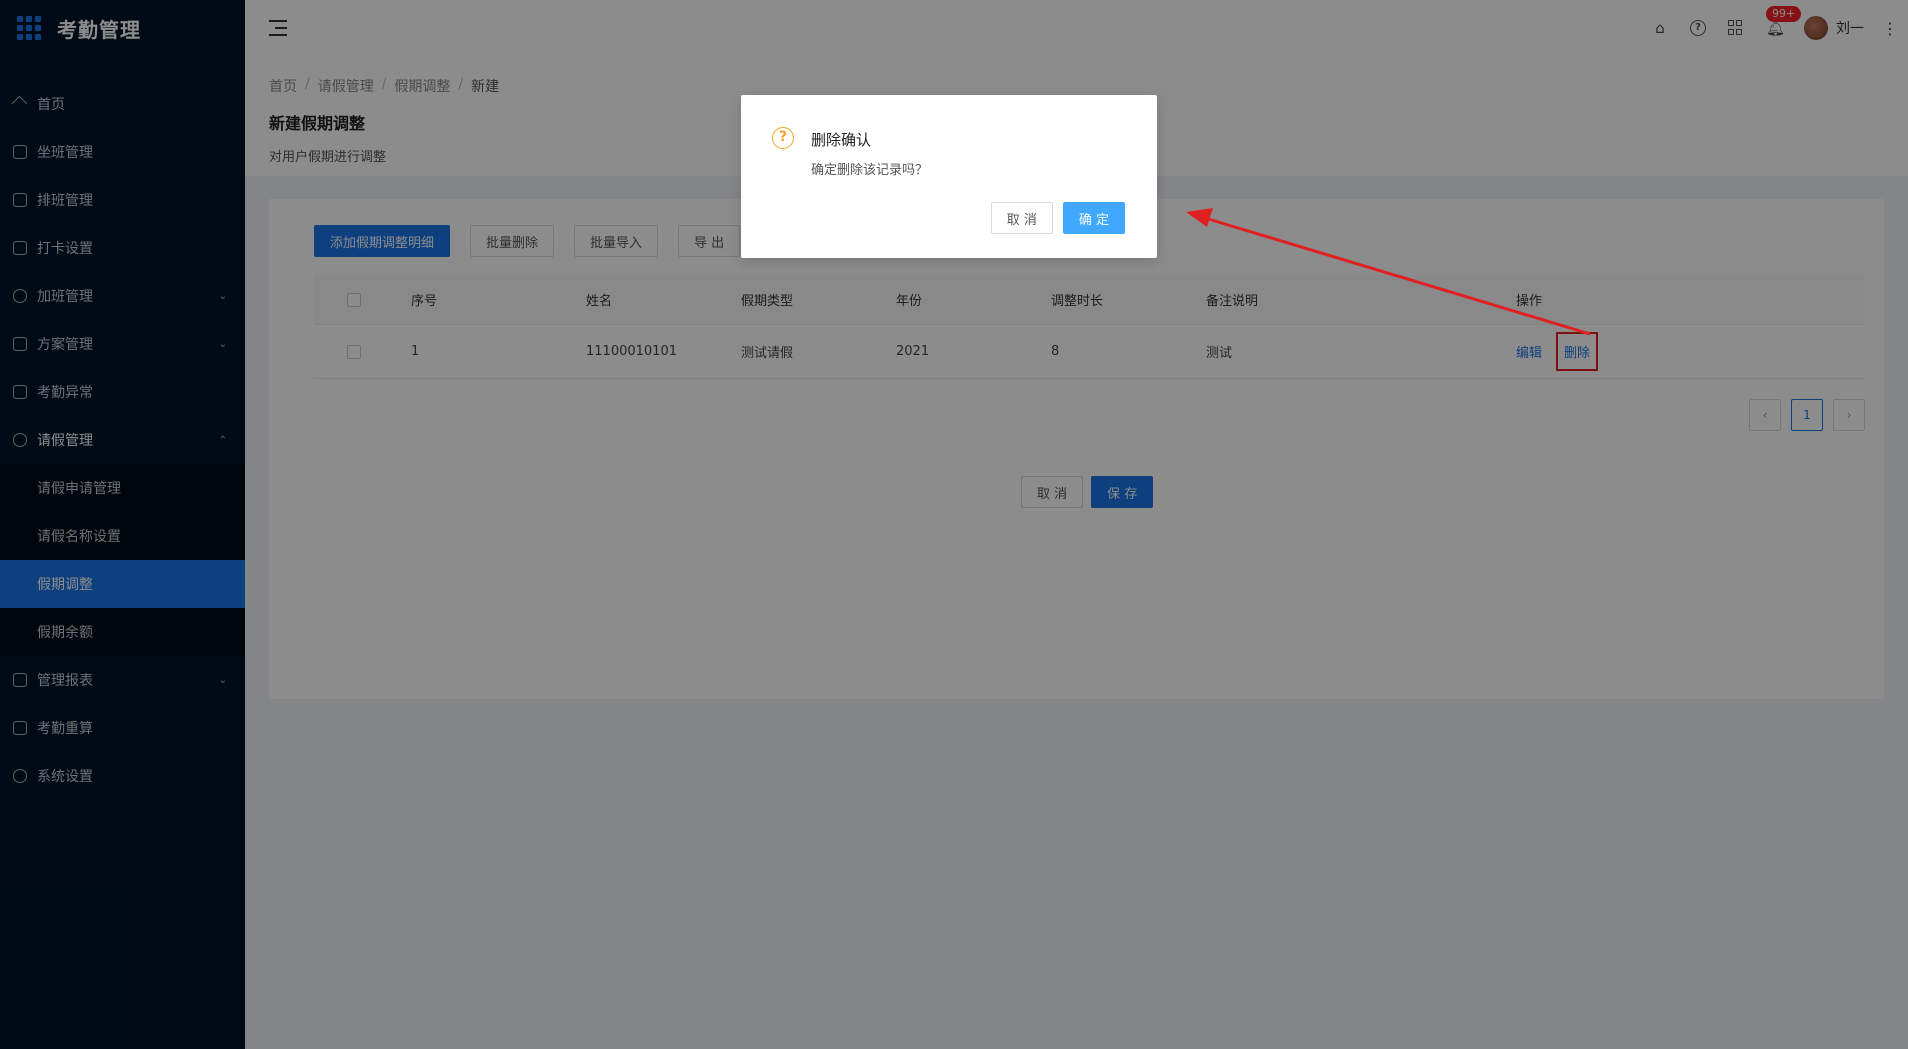 This screenshot has height=1049, width=1908. What do you see at coordinates (783, 138) in the screenshot?
I see `question-icon: ?` at bounding box center [783, 138].